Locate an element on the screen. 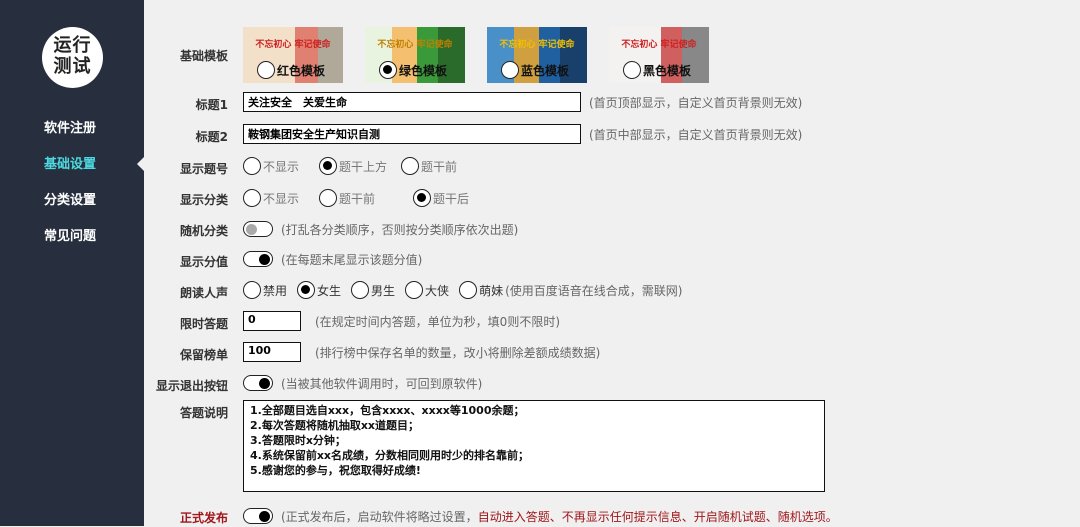 This screenshot has height=527, width=1080. show-number-option-before: 题干前 is located at coordinates (429, 166).